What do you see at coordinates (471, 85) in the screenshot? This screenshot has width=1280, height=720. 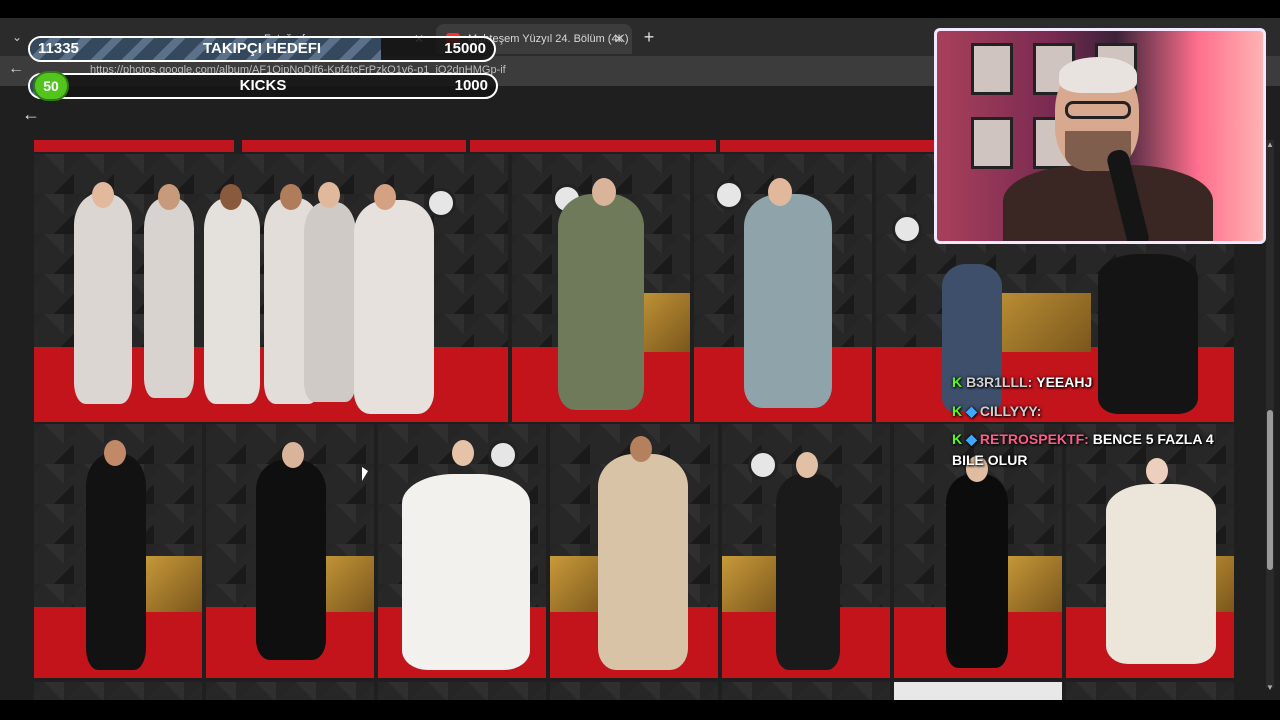 I see `kicks-goal-target: 1000` at bounding box center [471, 85].